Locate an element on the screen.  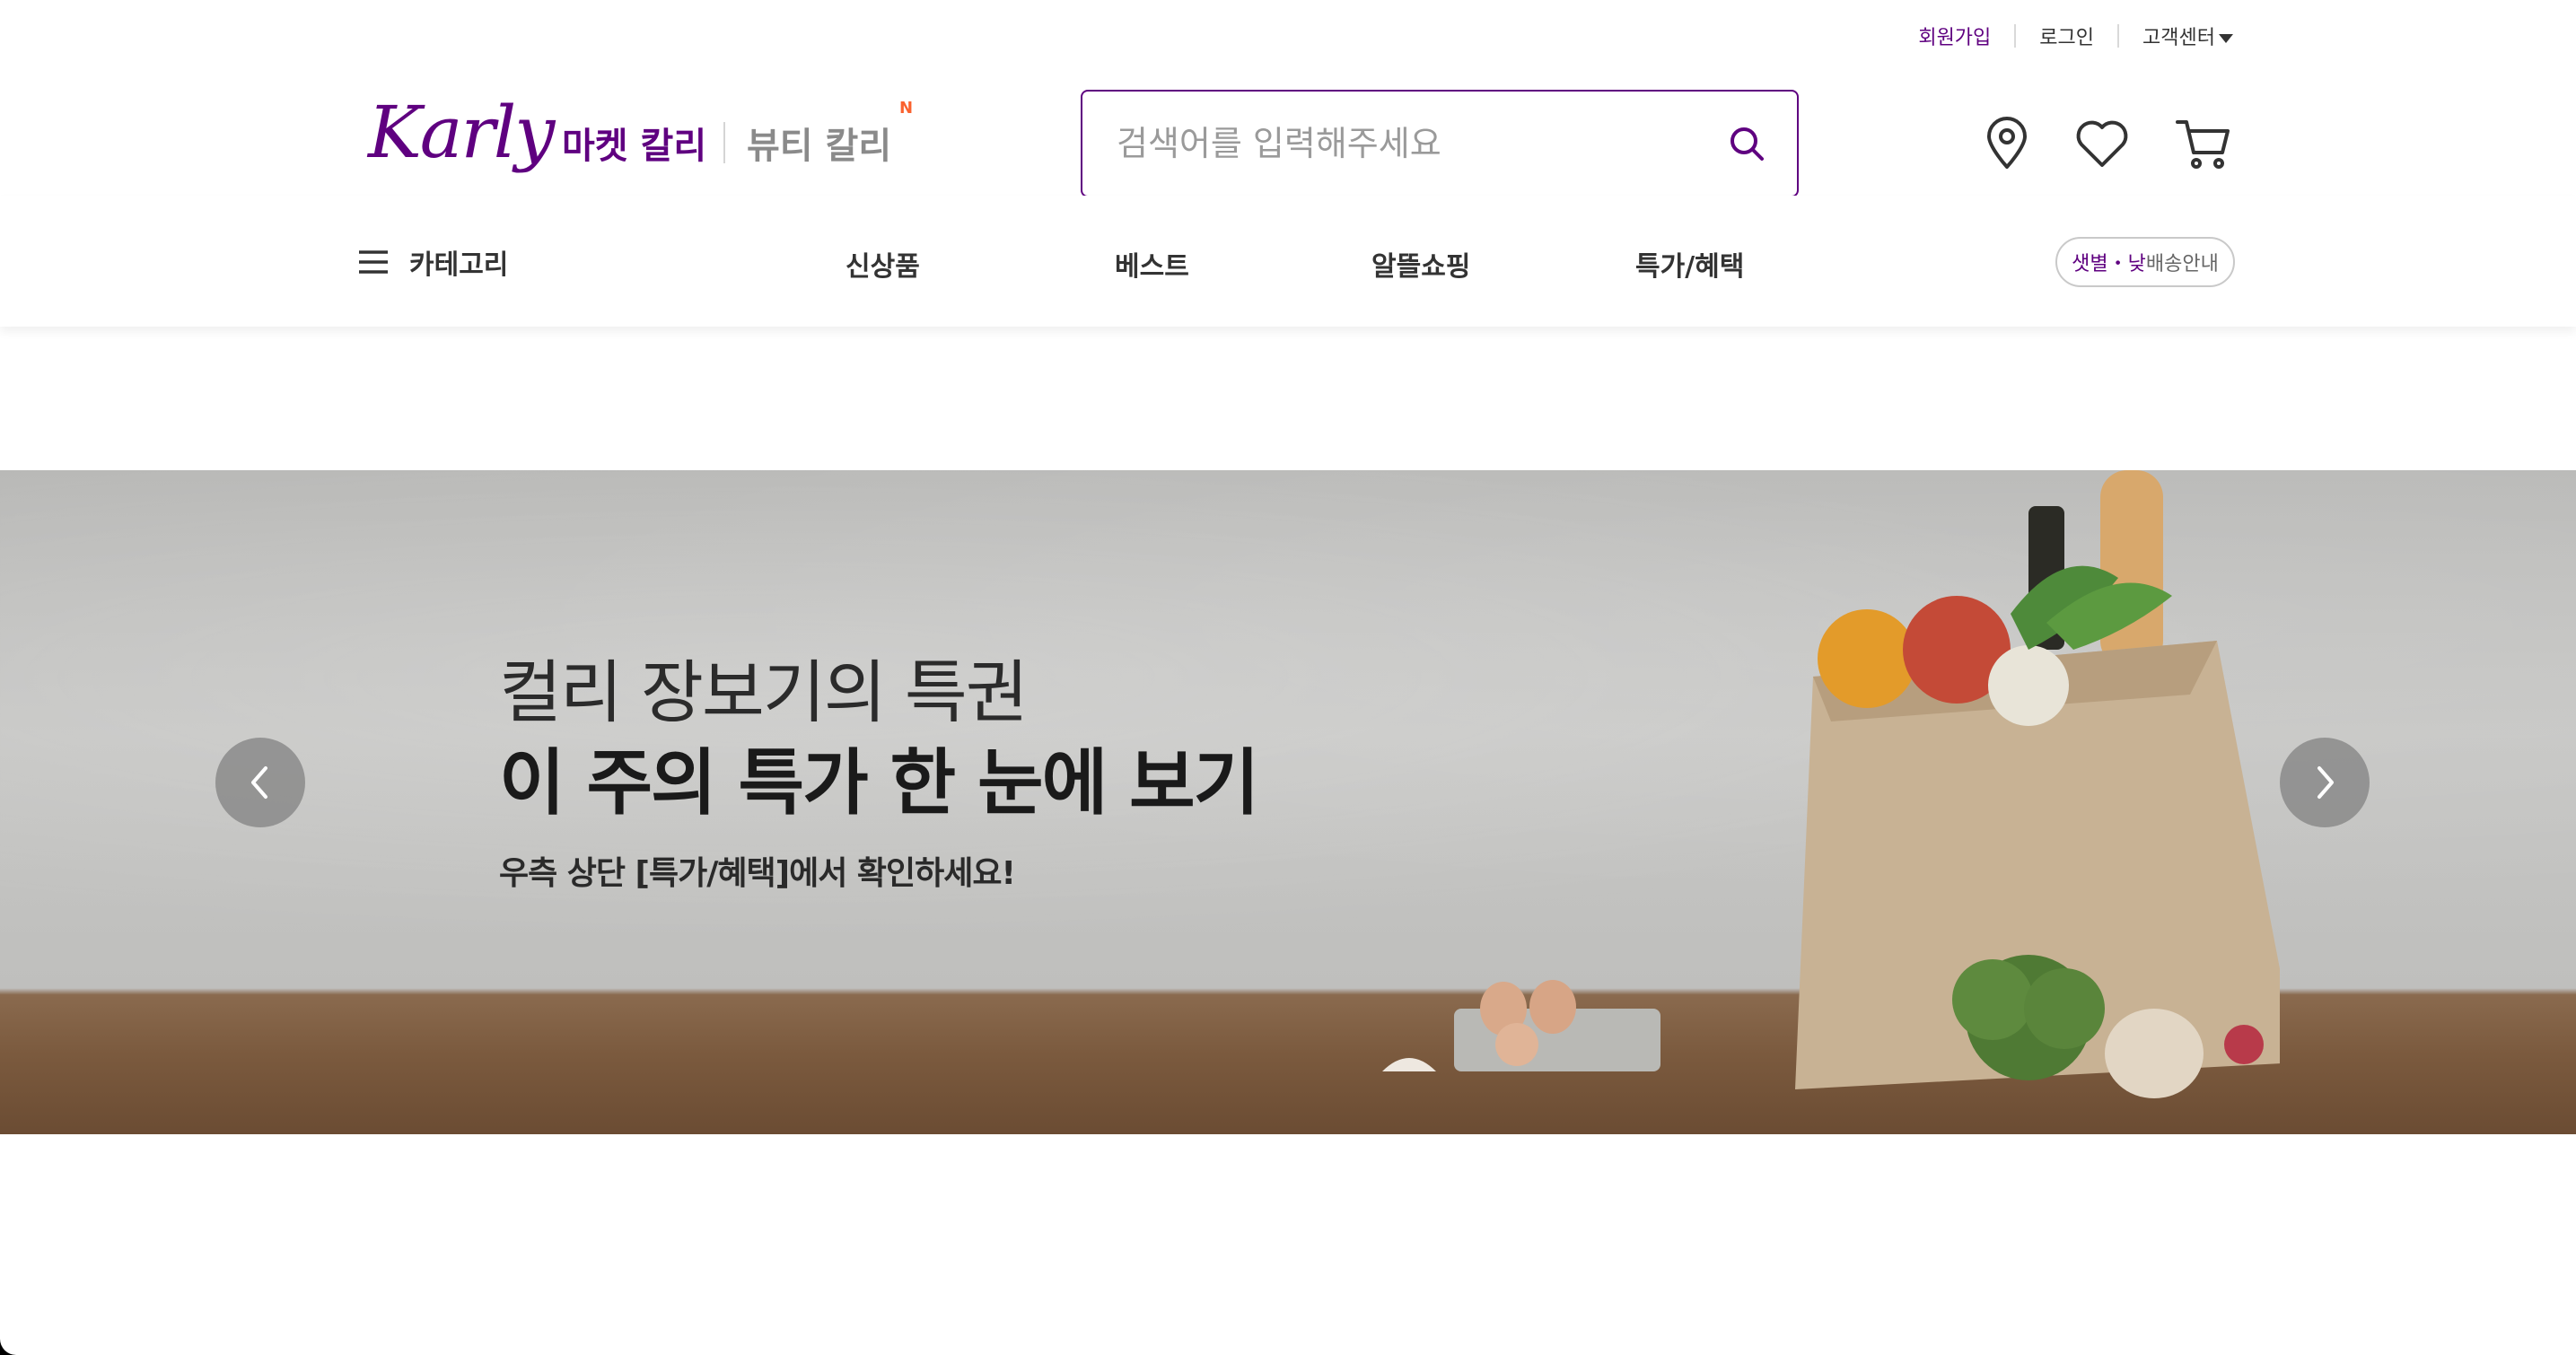
cart-icon is located at coordinates (2203, 144).